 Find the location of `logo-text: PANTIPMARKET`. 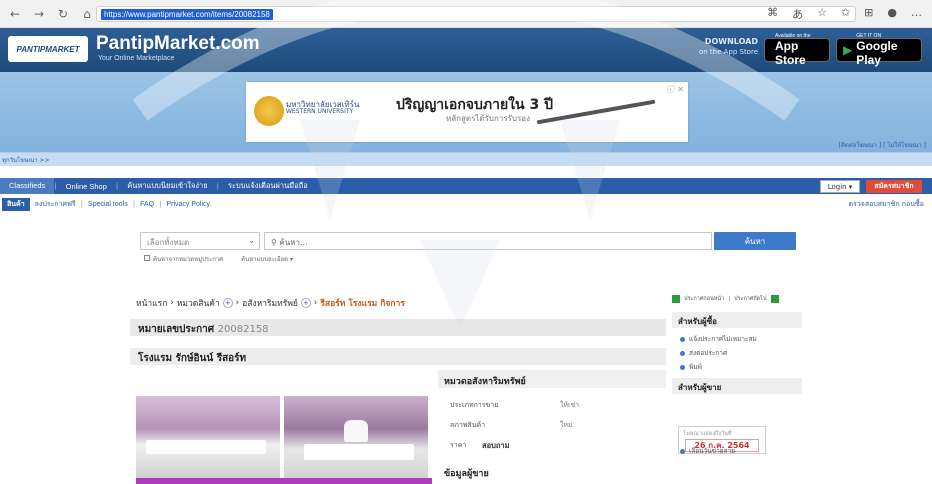

logo-text: PANTIPMARKET is located at coordinates (48, 49).